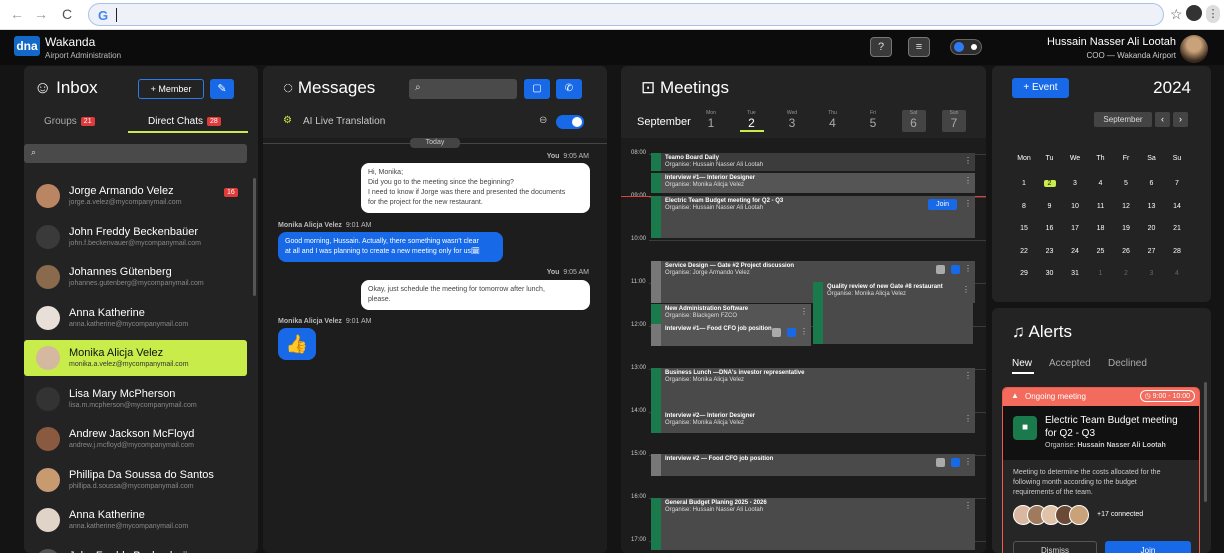 The height and width of the screenshot is (553, 1224). What do you see at coordinates (41, 14) in the screenshot?
I see `forward-arrow-icon: →` at bounding box center [41, 14].